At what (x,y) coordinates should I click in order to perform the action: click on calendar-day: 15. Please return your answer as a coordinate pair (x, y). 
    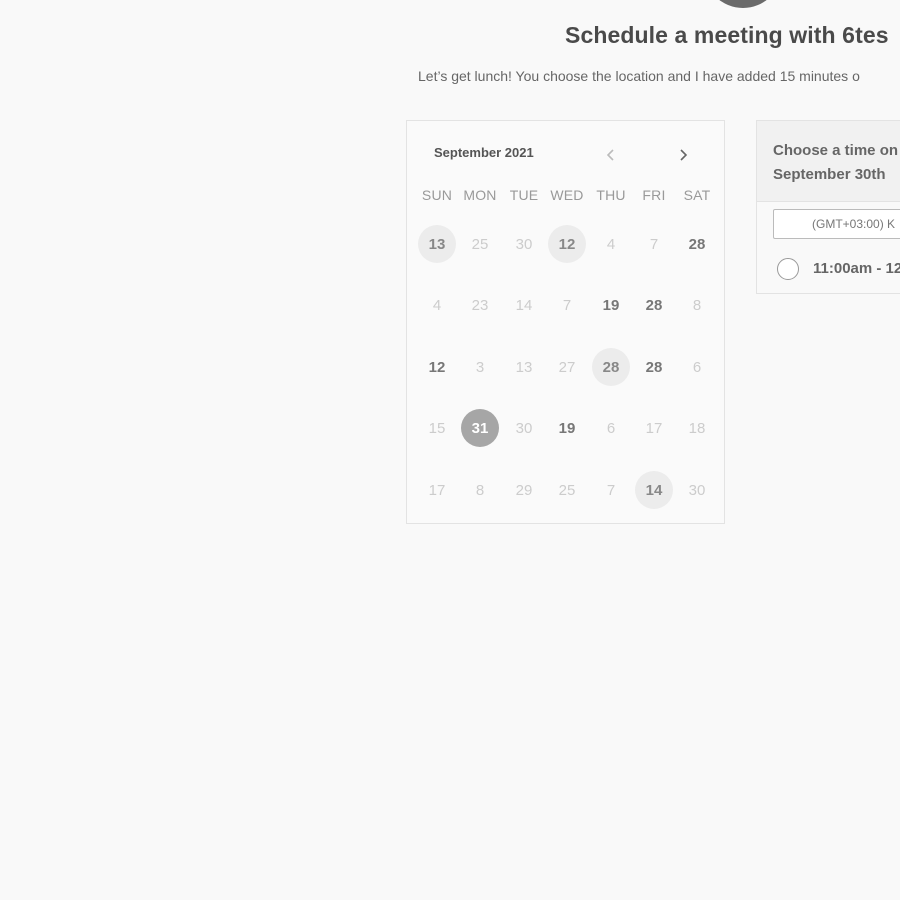
    Looking at the image, I should click on (437, 428).